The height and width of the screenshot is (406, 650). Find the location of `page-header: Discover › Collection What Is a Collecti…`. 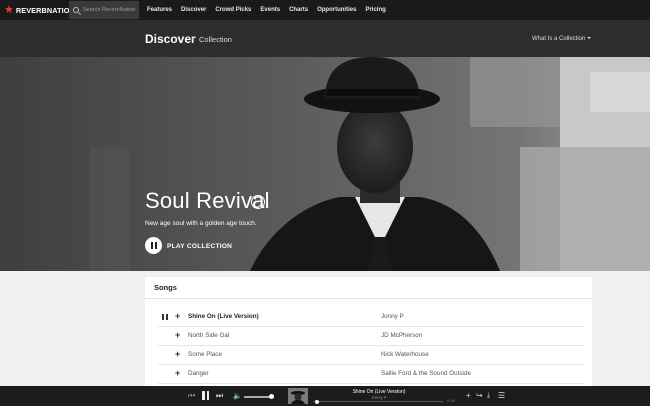

page-header: Discover › Collection What Is a Collecti… is located at coordinates (325, 38).